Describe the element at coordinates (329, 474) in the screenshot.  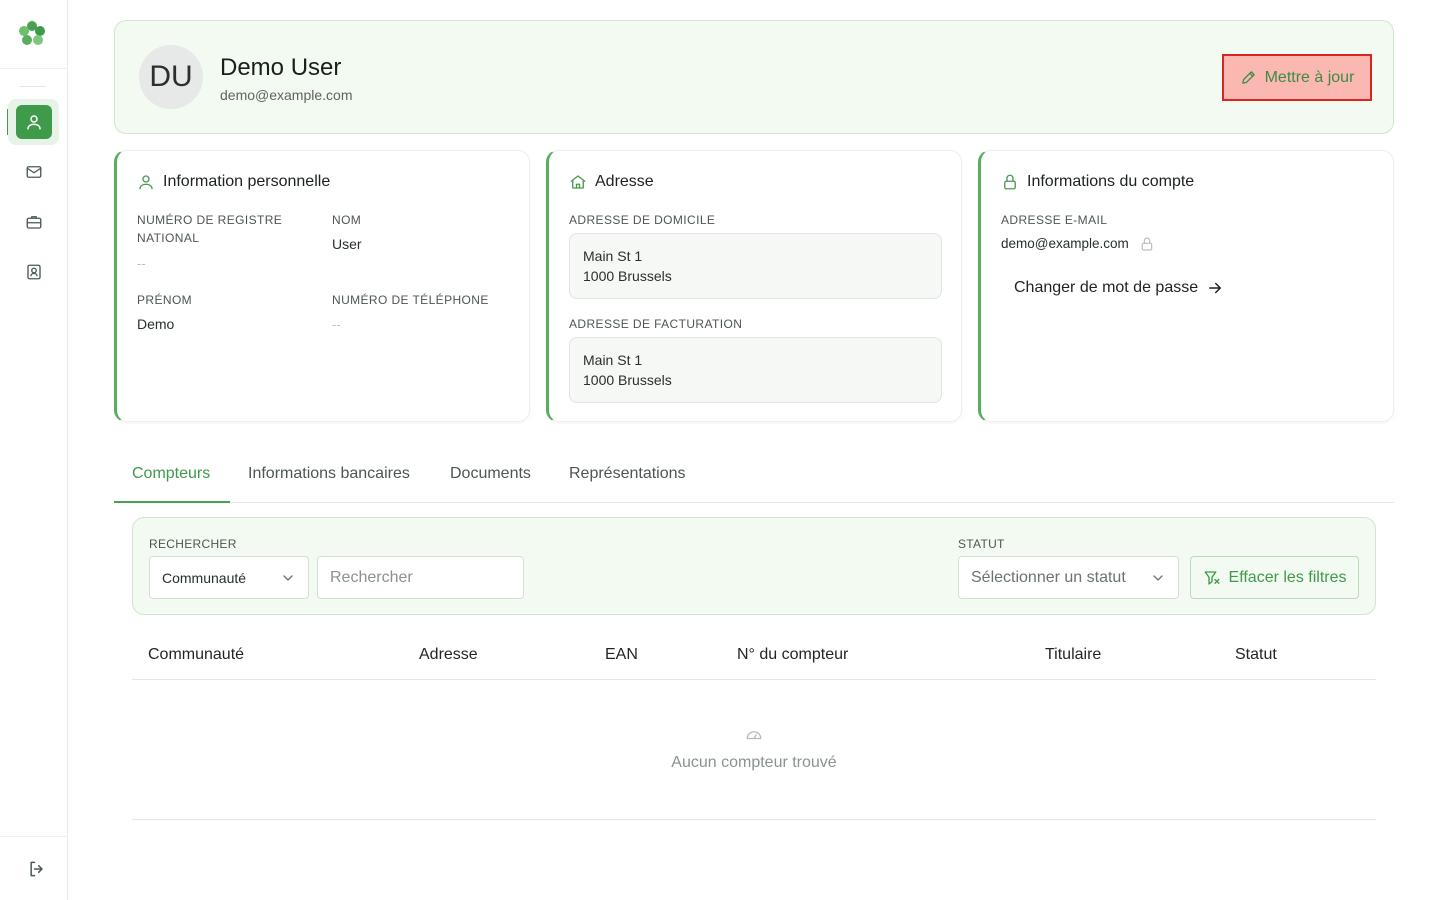
I see `tab-informations-bancaires: Informations bancaires` at that location.